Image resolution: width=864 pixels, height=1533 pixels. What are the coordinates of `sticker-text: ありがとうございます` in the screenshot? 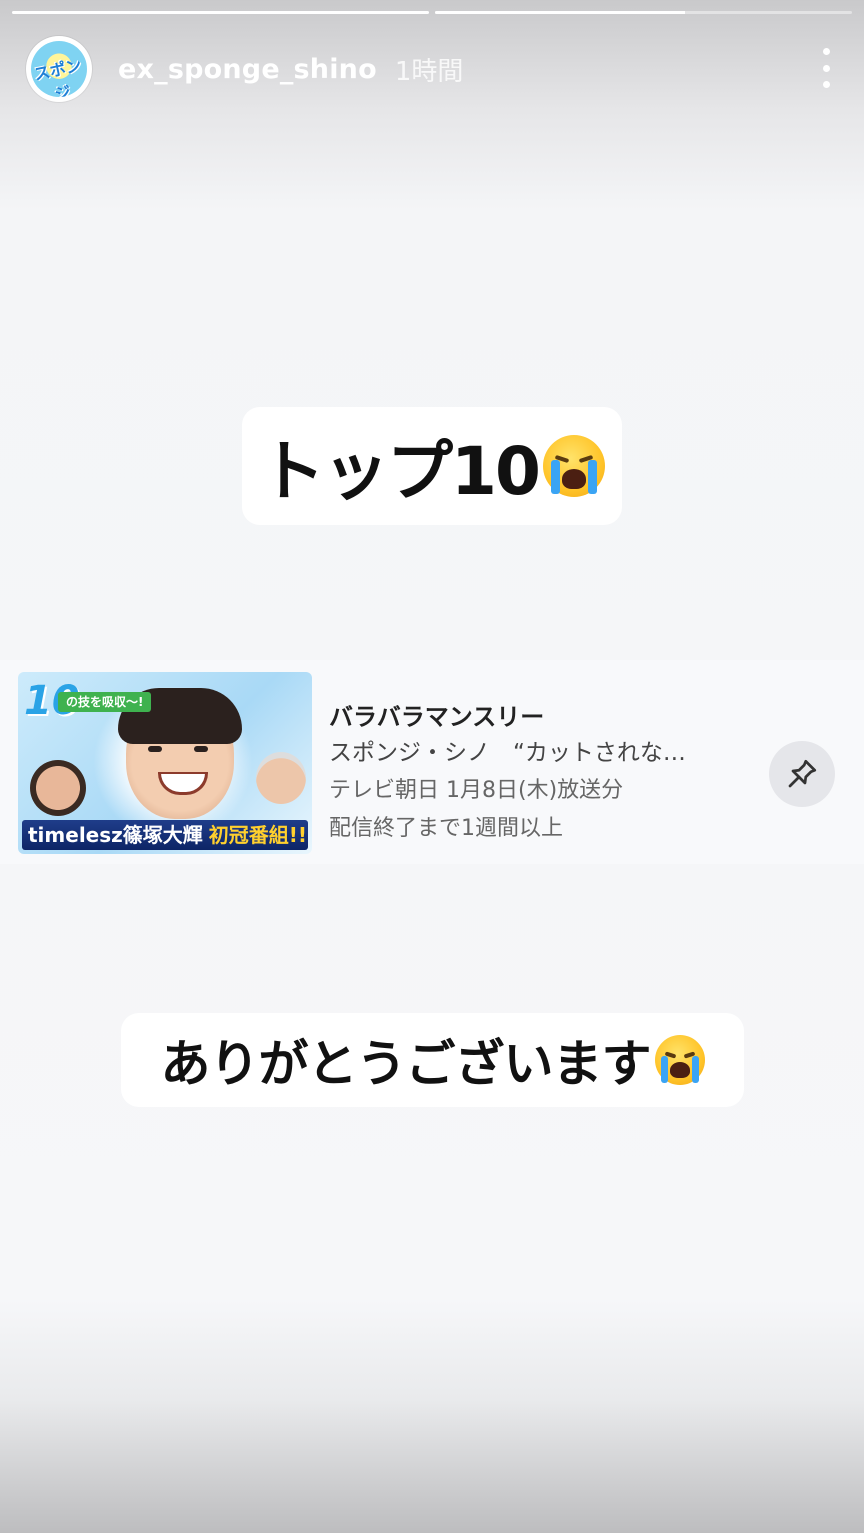 It's located at (406, 1064).